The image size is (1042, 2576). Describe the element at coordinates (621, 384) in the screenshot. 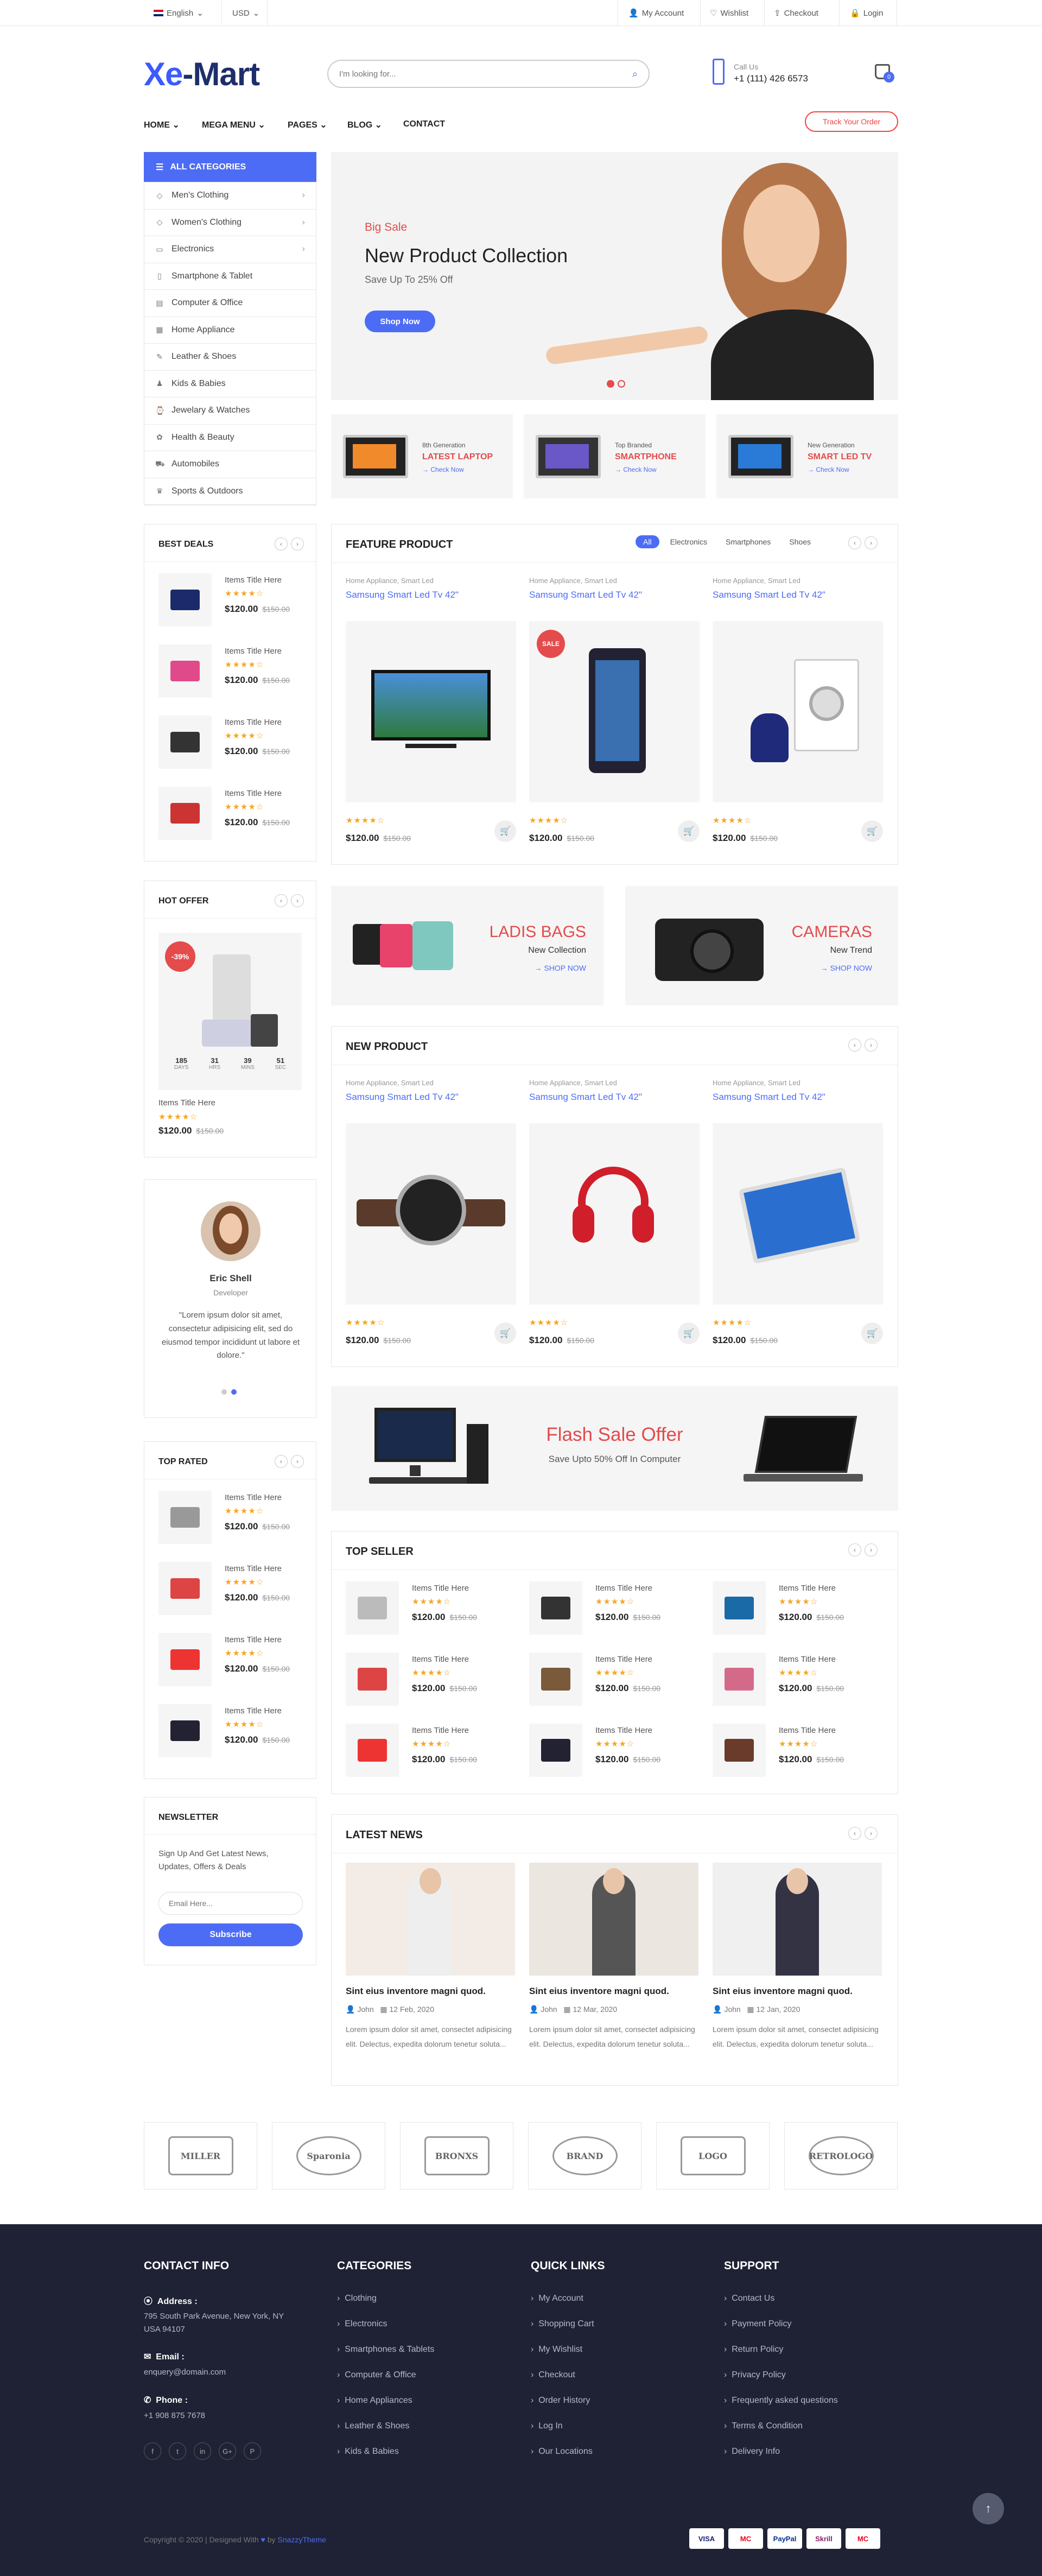

I see `slider-dot` at that location.